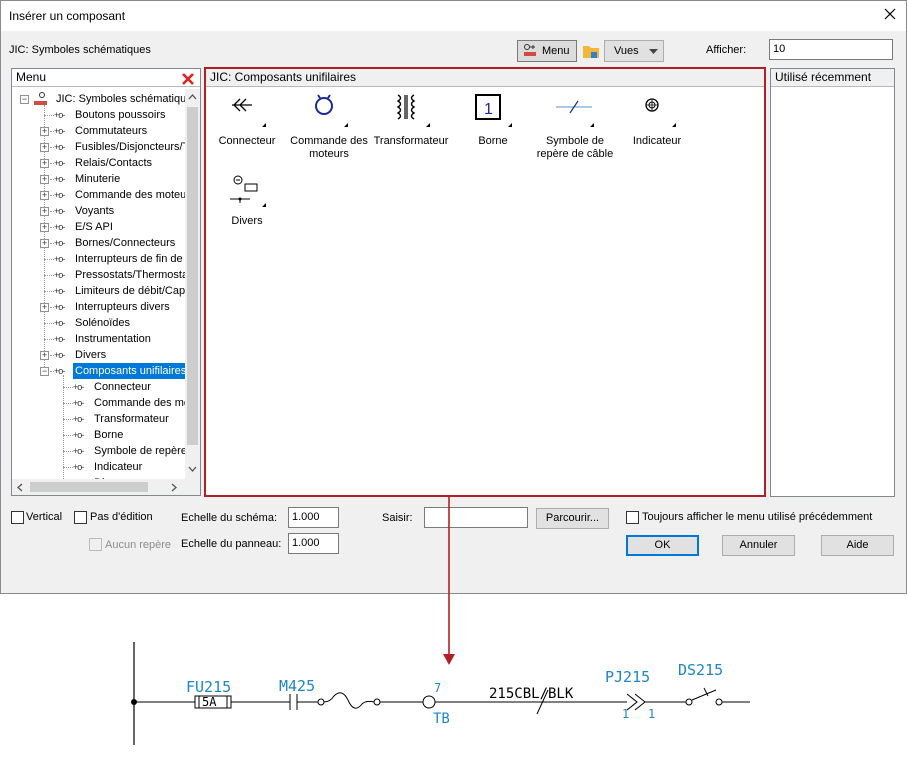 The width and height of the screenshot is (907, 768). I want to click on fuse-symbol: 5A FU215, so click(209, 693).